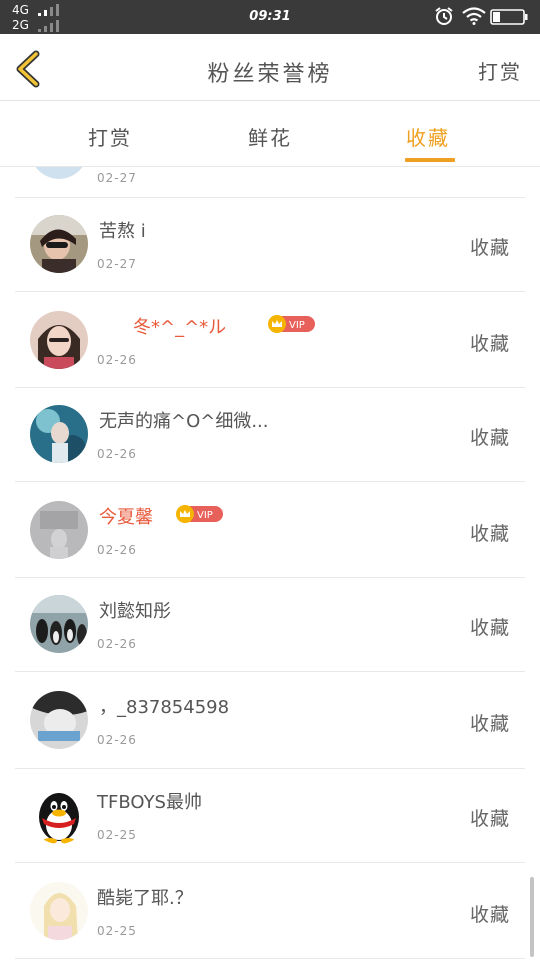 Image resolution: width=540 pixels, height=960 pixels. What do you see at coordinates (474, 16) in the screenshot?
I see `wifi-icon` at bounding box center [474, 16].